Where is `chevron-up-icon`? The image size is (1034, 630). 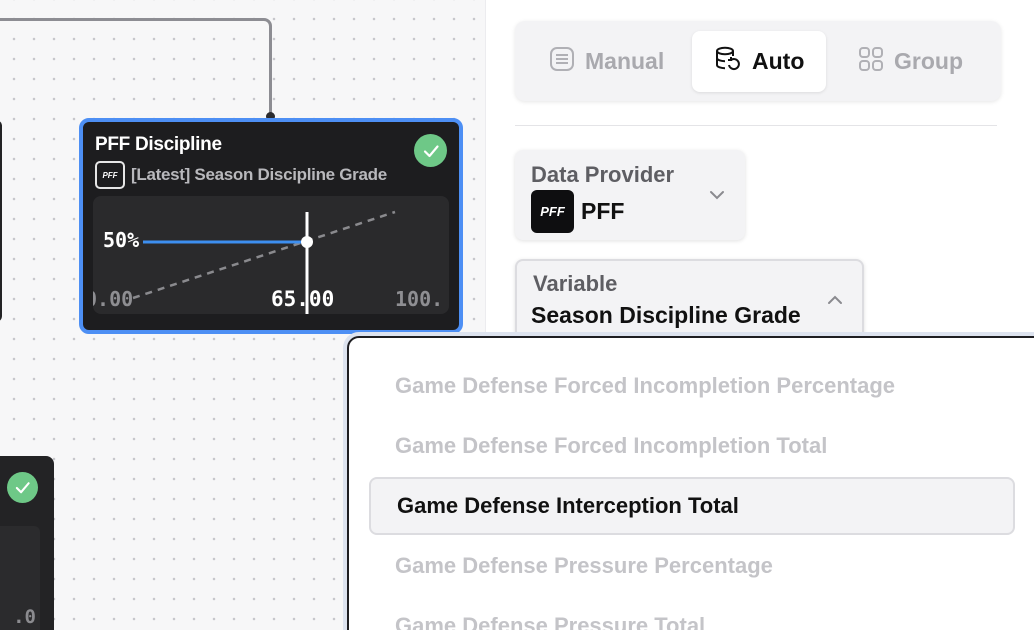
chevron-up-icon is located at coordinates (835, 302).